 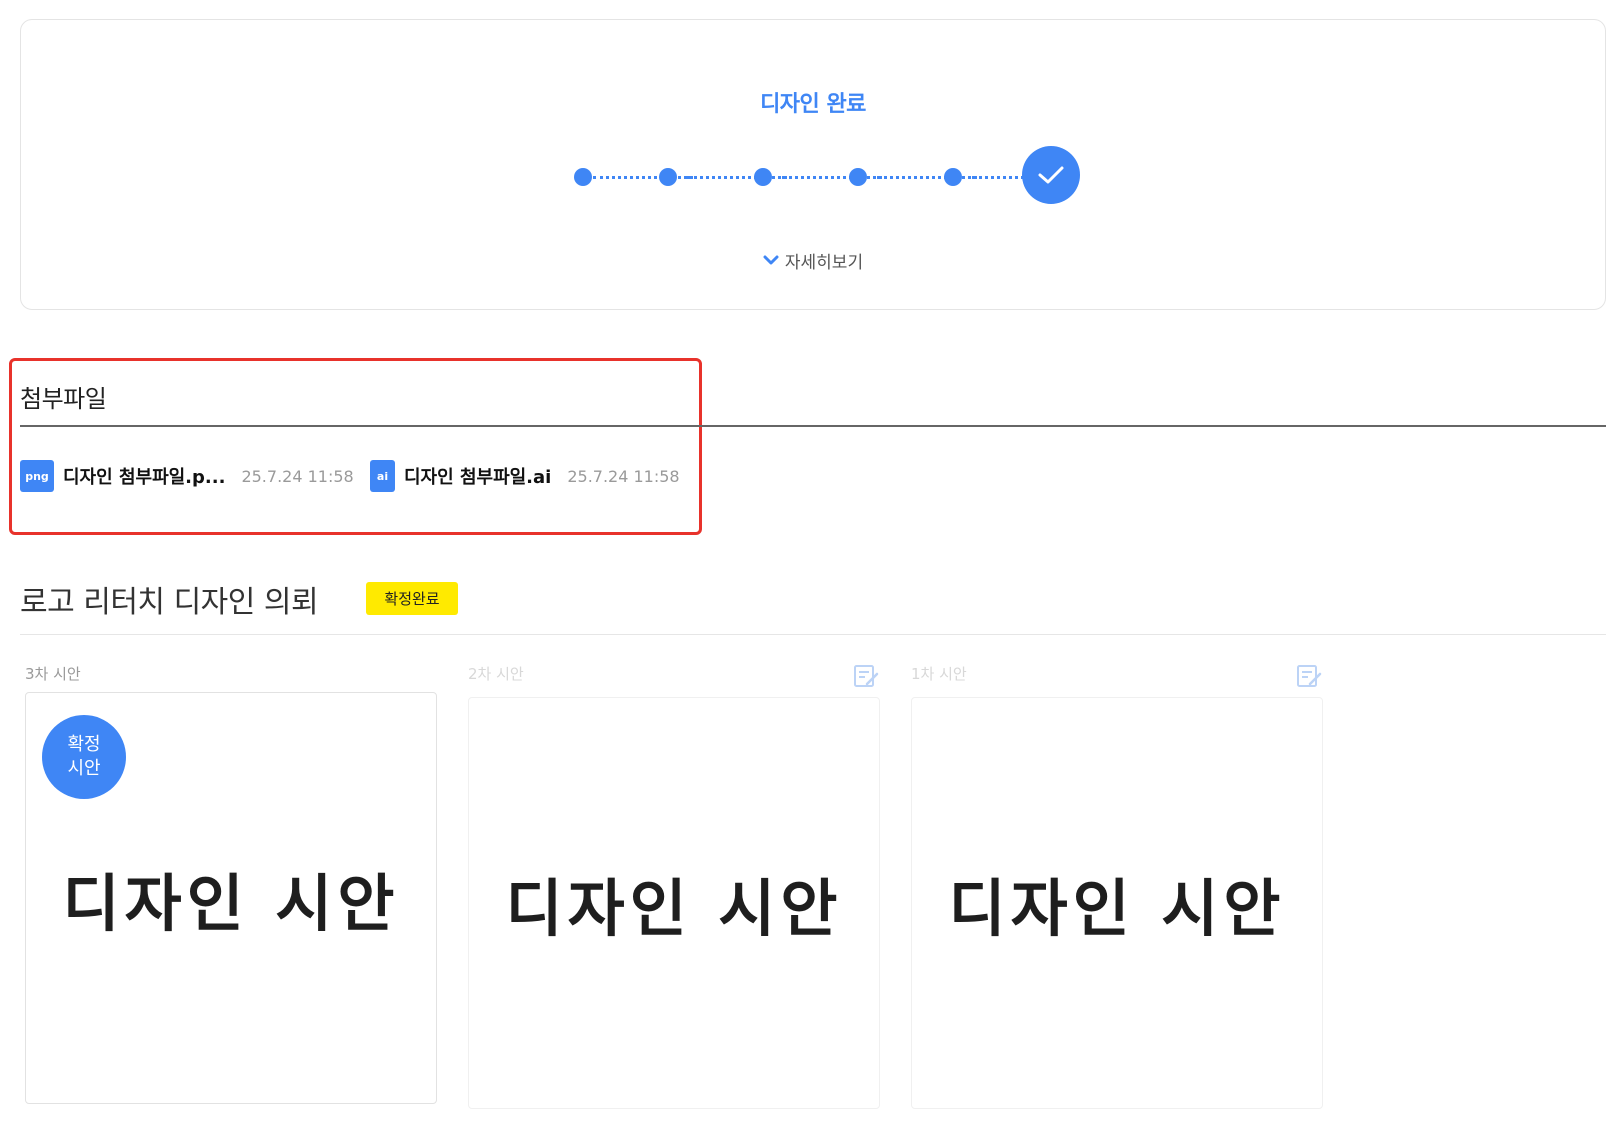 I want to click on request-divider, so click(x=813, y=634).